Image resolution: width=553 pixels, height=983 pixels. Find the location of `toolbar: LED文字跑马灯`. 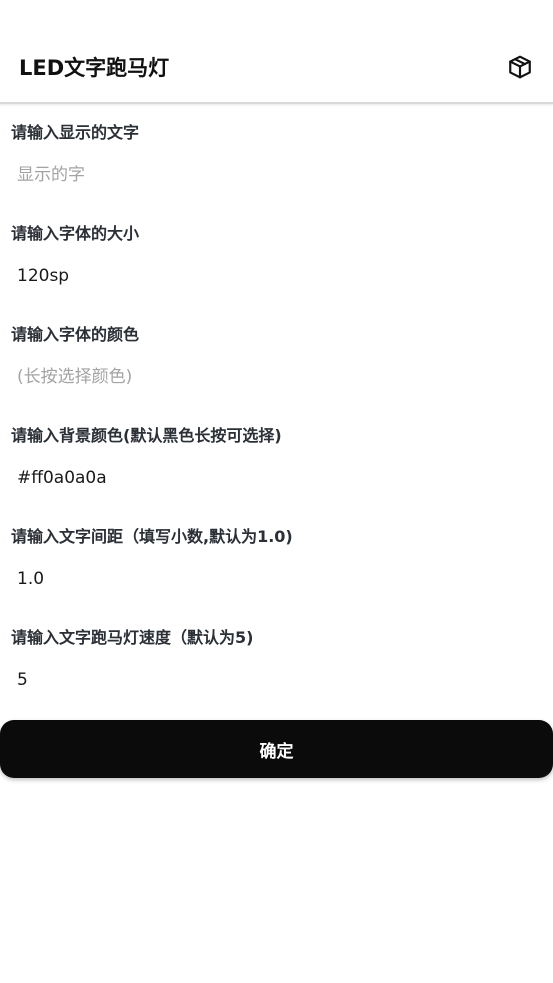

toolbar: LED文字跑马灯 is located at coordinates (276, 66).